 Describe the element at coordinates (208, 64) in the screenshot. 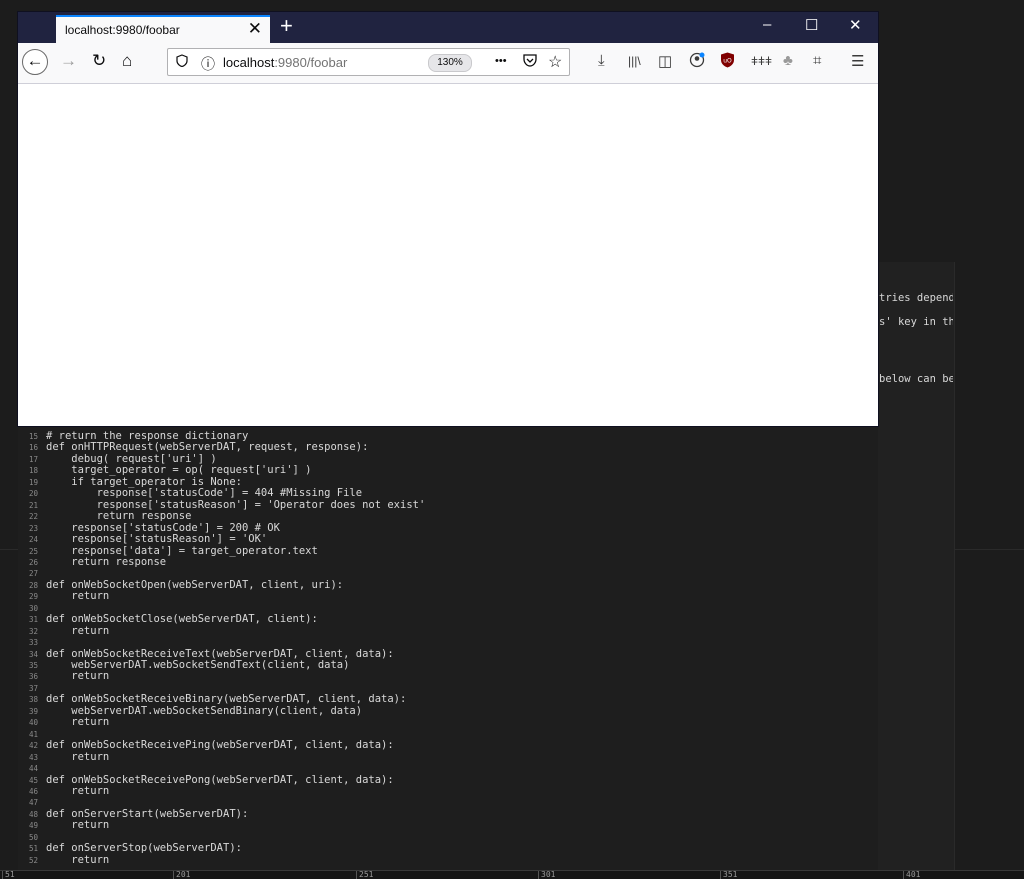

I see `info-icon: ⓘ` at that location.